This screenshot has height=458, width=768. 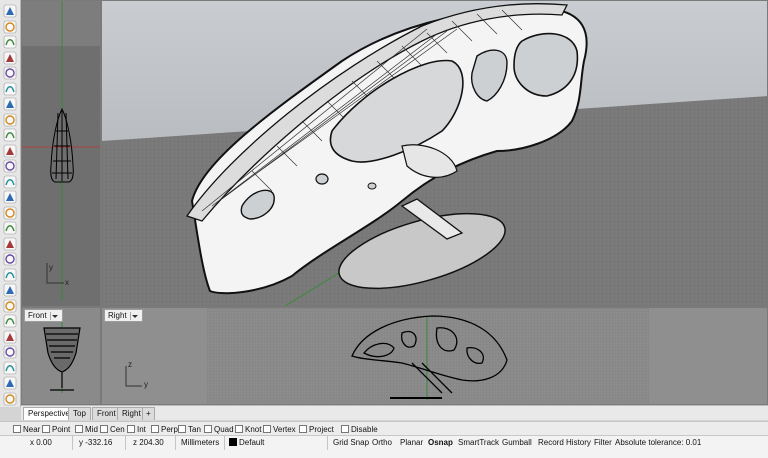 I want to click on osnap-knot: Knot, so click(x=248, y=429).